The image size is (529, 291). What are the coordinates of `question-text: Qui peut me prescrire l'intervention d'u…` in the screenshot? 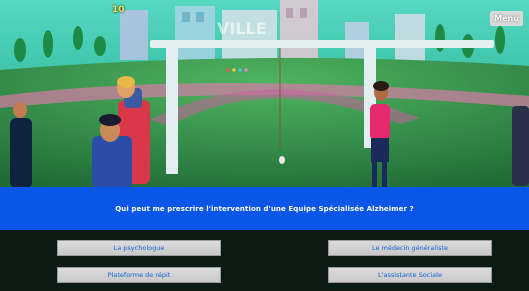 It's located at (264, 208).